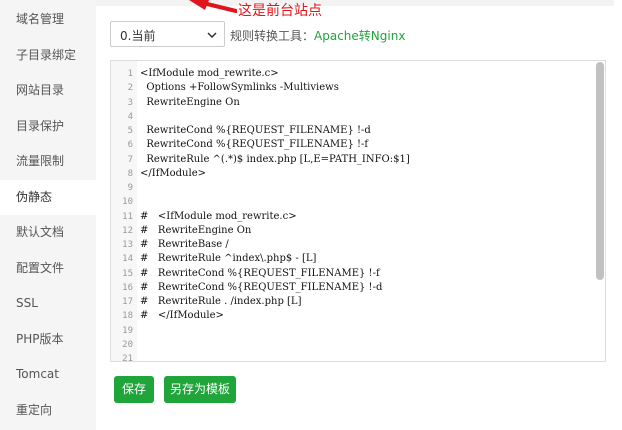  I want to click on rule-converter-prefix: 规则转换工具：, so click(272, 36).